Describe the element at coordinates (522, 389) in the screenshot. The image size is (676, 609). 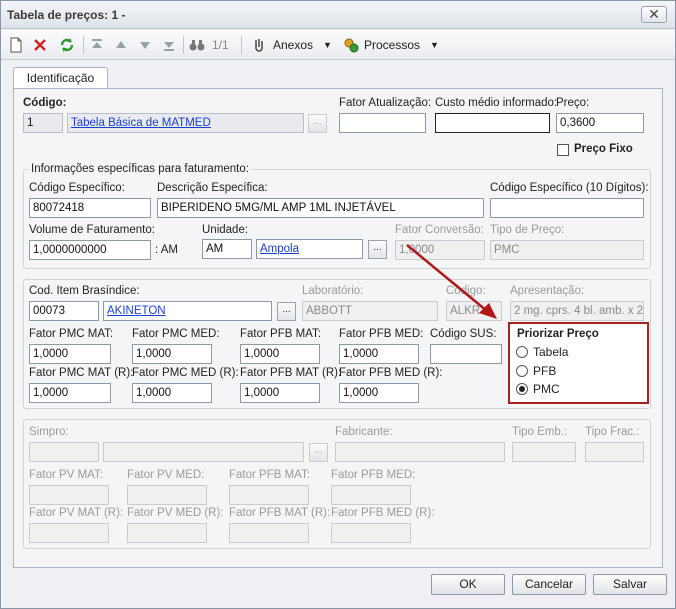
I see `radio-button-selected` at that location.